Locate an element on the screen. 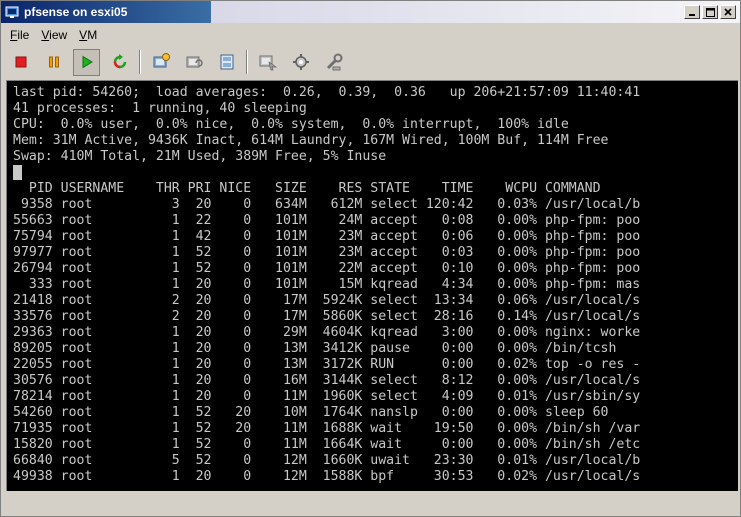 The height and width of the screenshot is (517, 741). snapshot-manager-button is located at coordinates (226, 62).